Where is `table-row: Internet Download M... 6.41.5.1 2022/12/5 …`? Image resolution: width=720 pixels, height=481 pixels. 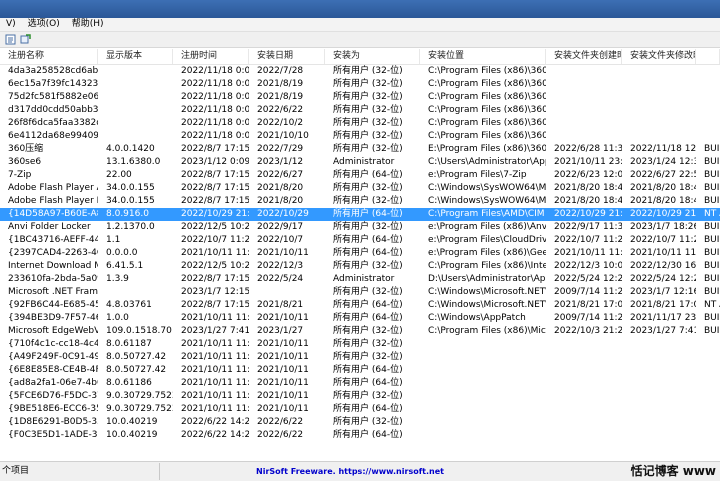 table-row: Internet Download M... 6.41.5.1 2022/12/5 … is located at coordinates (360, 266).